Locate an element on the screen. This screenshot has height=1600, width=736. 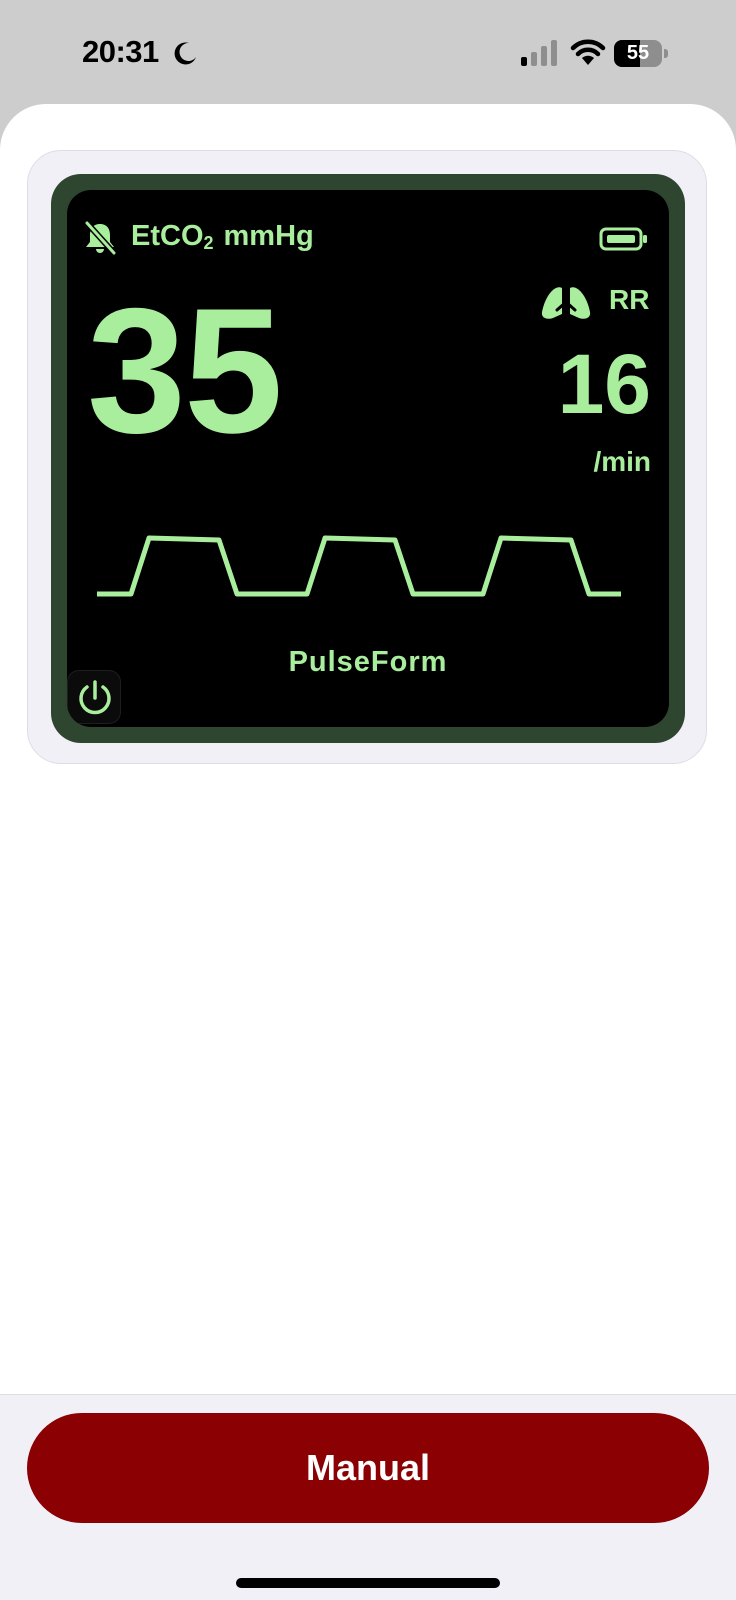
battery-percent: 55 is located at coordinates (638, 53).